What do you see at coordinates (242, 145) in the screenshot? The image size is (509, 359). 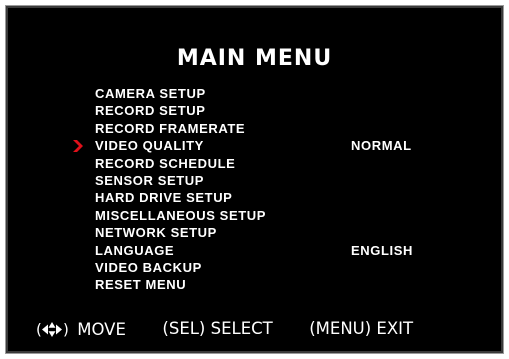 I see `menu-item-video-quality: VIDEO QUALITY NORMAL` at bounding box center [242, 145].